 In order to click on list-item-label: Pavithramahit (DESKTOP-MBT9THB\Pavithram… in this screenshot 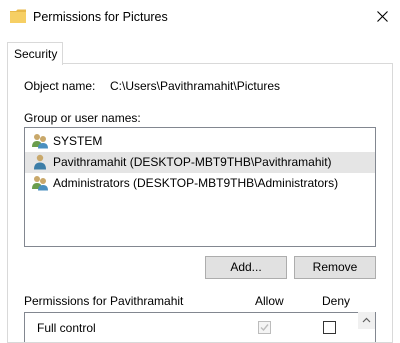, I will do `click(192, 162)`.